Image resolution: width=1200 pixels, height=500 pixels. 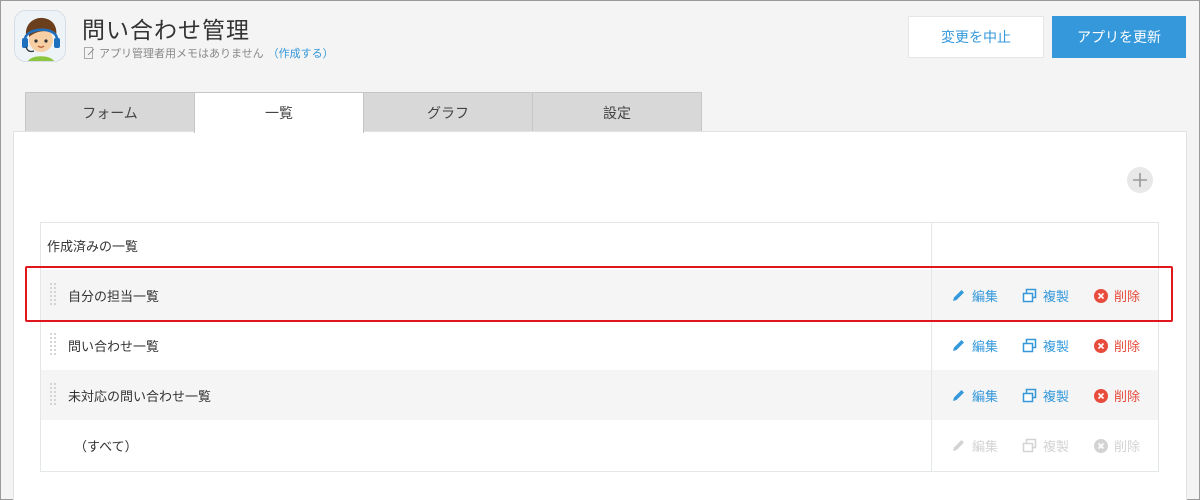 I want to click on add-list-button, so click(x=1140, y=180).